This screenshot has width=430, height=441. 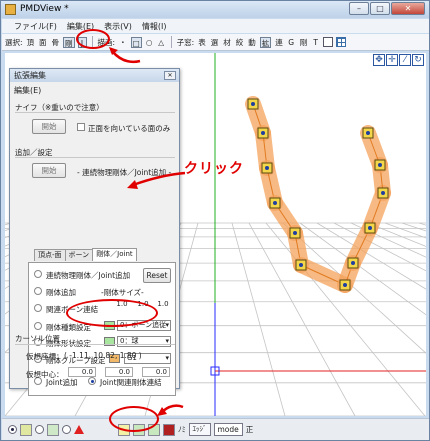 I want to click on menu-bar: ファイル(F) 編集(E) 表示(V) 情報(I), so click(x=215, y=26).